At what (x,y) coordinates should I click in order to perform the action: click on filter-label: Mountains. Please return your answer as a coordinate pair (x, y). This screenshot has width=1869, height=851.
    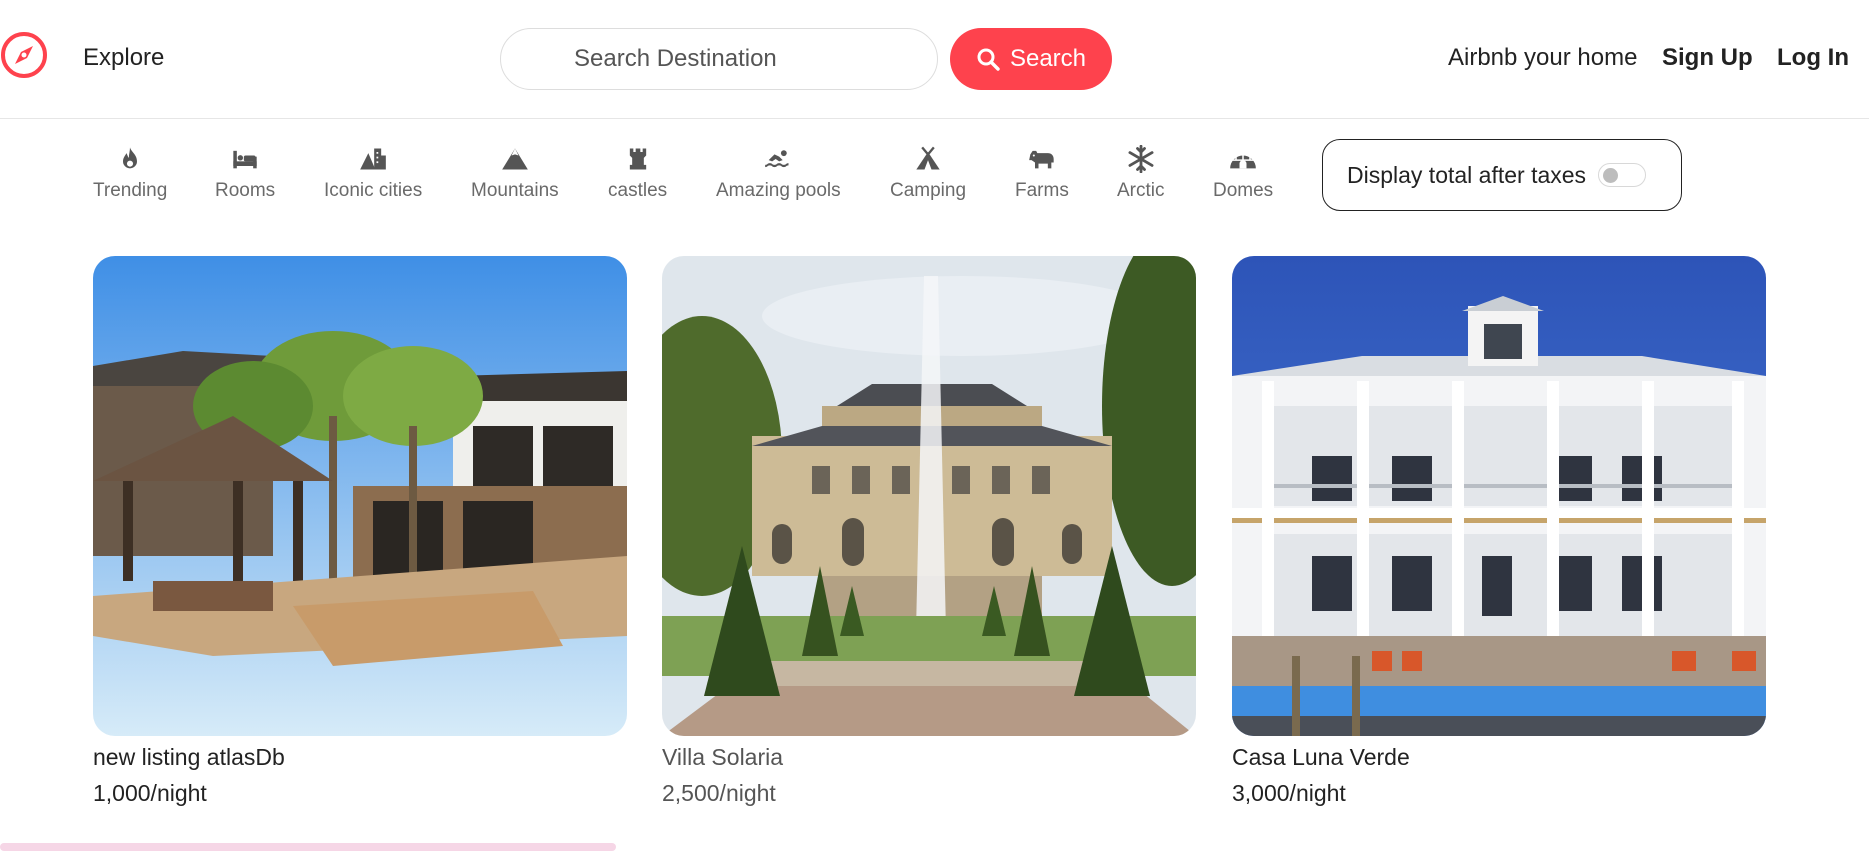
    Looking at the image, I should click on (515, 190).